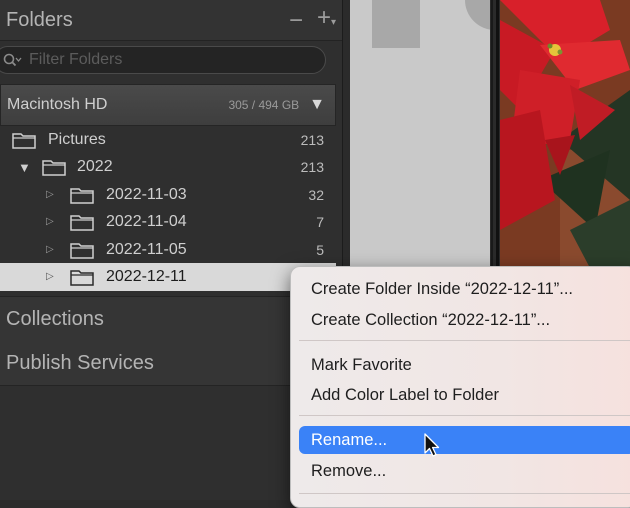  Describe the element at coordinates (80, 362) in the screenshot. I see `publish-services-panel-title: Publish Services` at that location.